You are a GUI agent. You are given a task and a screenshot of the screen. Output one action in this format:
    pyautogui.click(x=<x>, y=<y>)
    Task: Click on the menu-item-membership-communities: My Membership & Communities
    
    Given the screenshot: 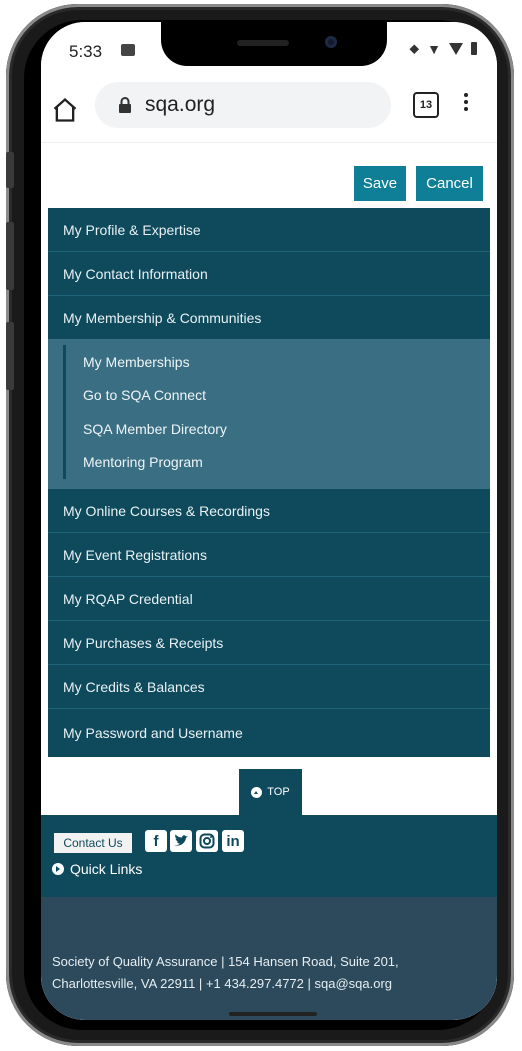 What is the action you would take?
    pyautogui.click(x=269, y=317)
    